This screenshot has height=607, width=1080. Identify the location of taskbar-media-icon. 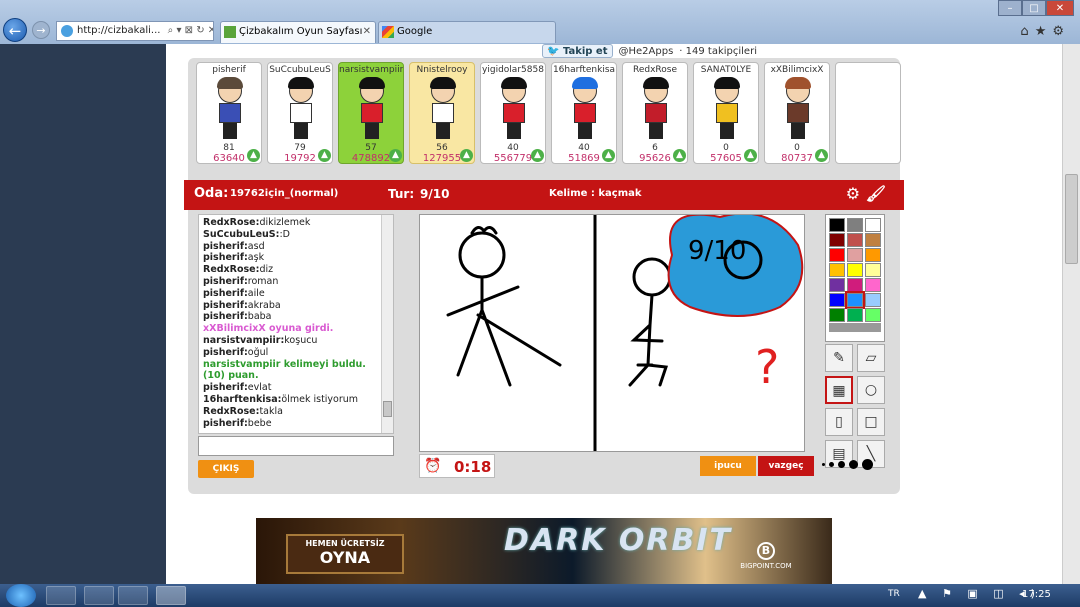
(99, 595).